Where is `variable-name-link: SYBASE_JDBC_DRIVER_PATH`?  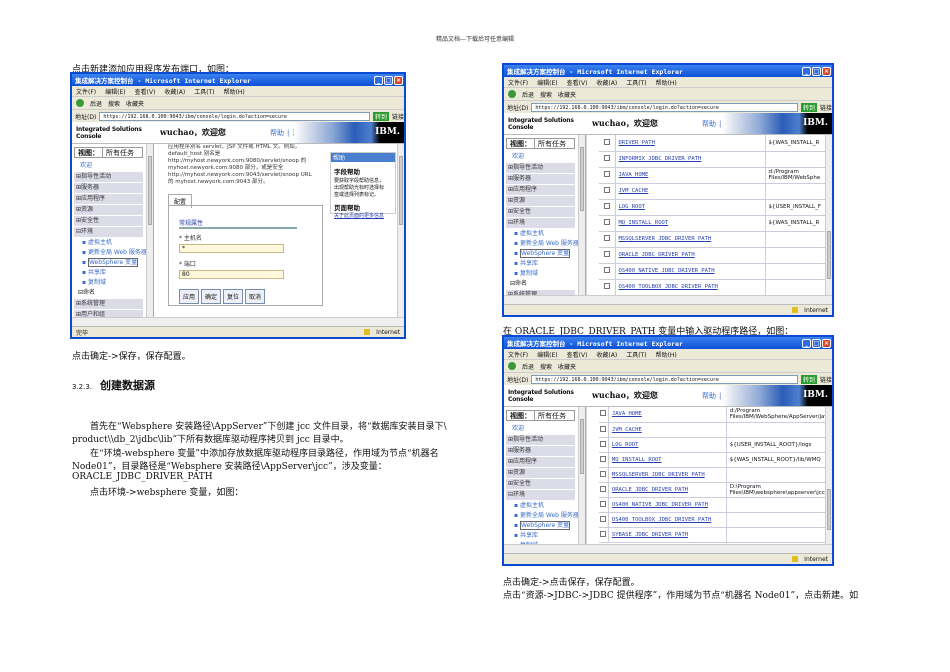 variable-name-link: SYBASE_JDBC_DRIVER_PATH is located at coordinates (650, 535).